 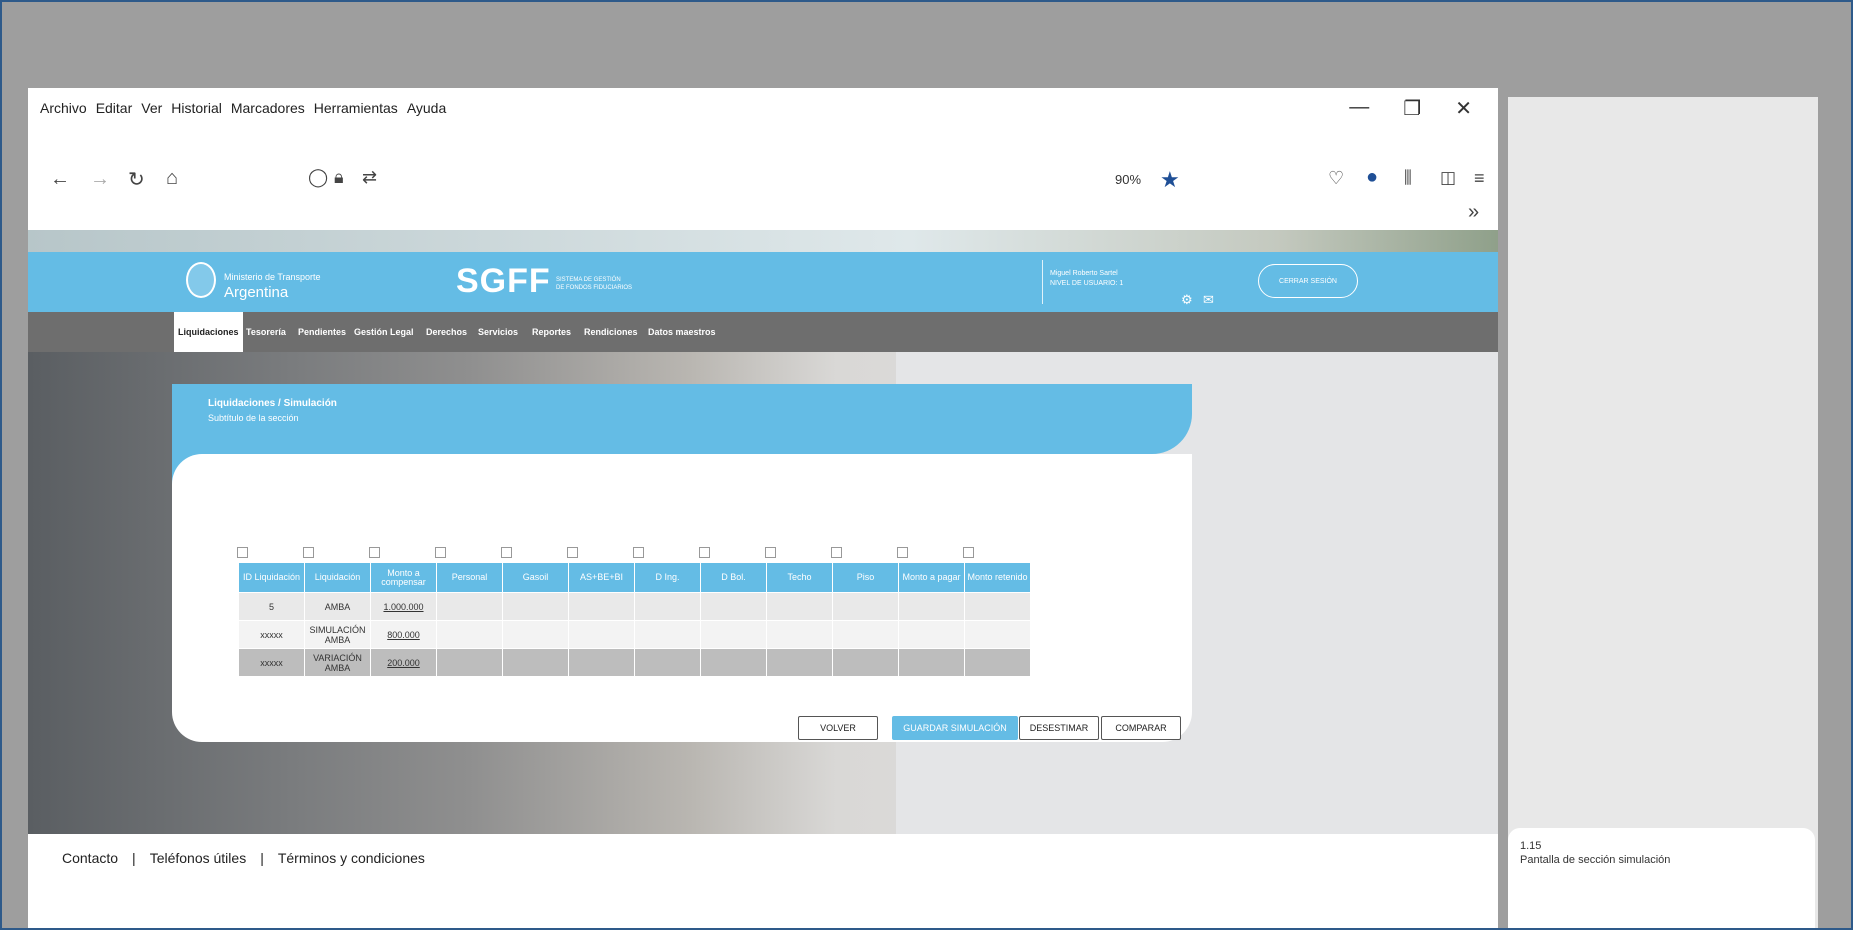 What do you see at coordinates (733, 577) in the screenshot?
I see `col-header: D Bol.` at bounding box center [733, 577].